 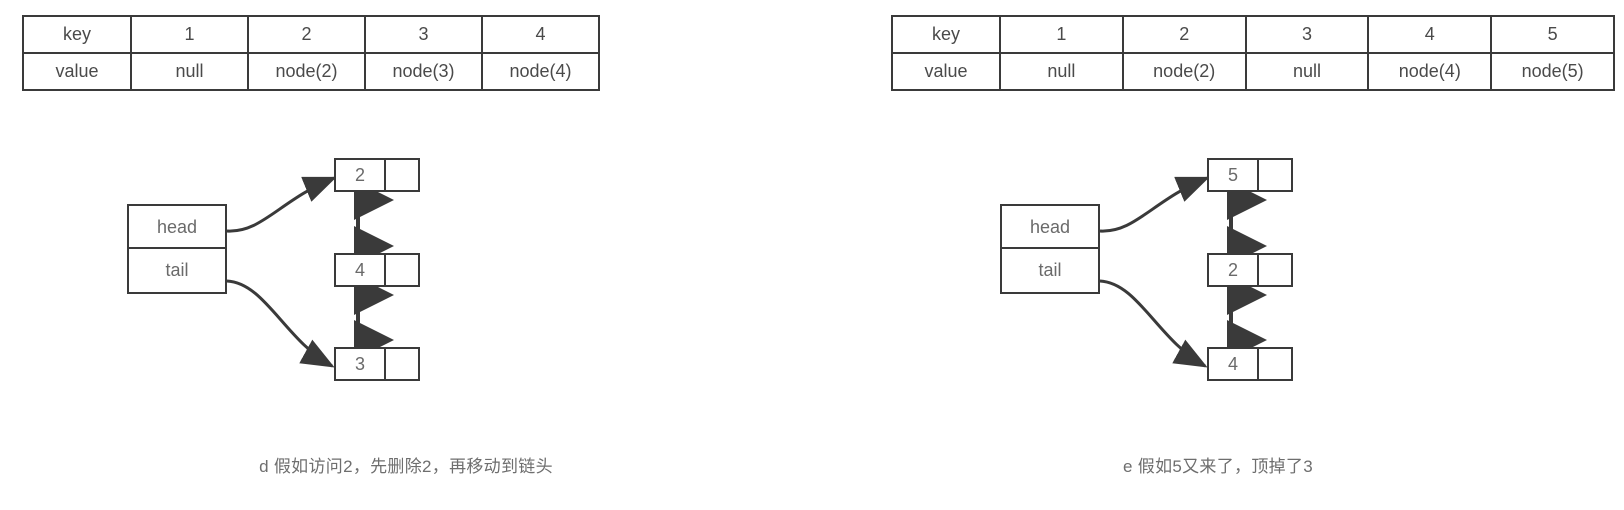 What do you see at coordinates (361, 364) in the screenshot?
I see `node-value: 3` at bounding box center [361, 364].